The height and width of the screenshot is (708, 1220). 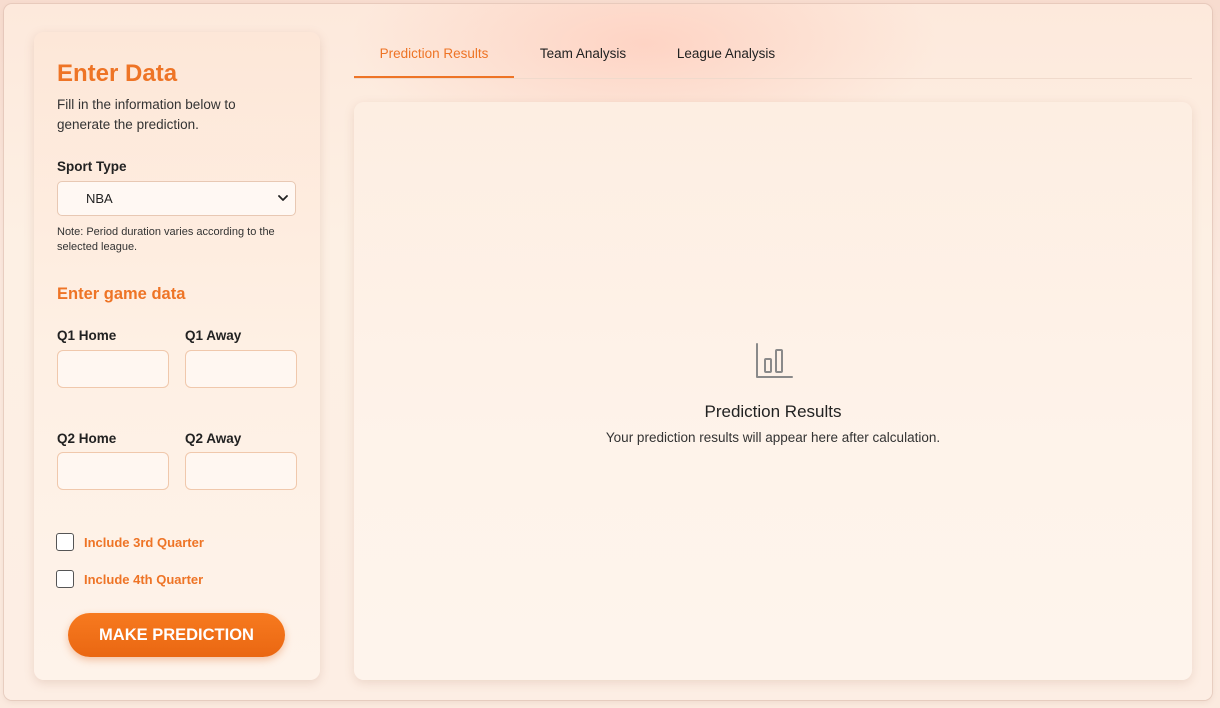 I want to click on include-q3-checkbox, so click(x=65, y=542).